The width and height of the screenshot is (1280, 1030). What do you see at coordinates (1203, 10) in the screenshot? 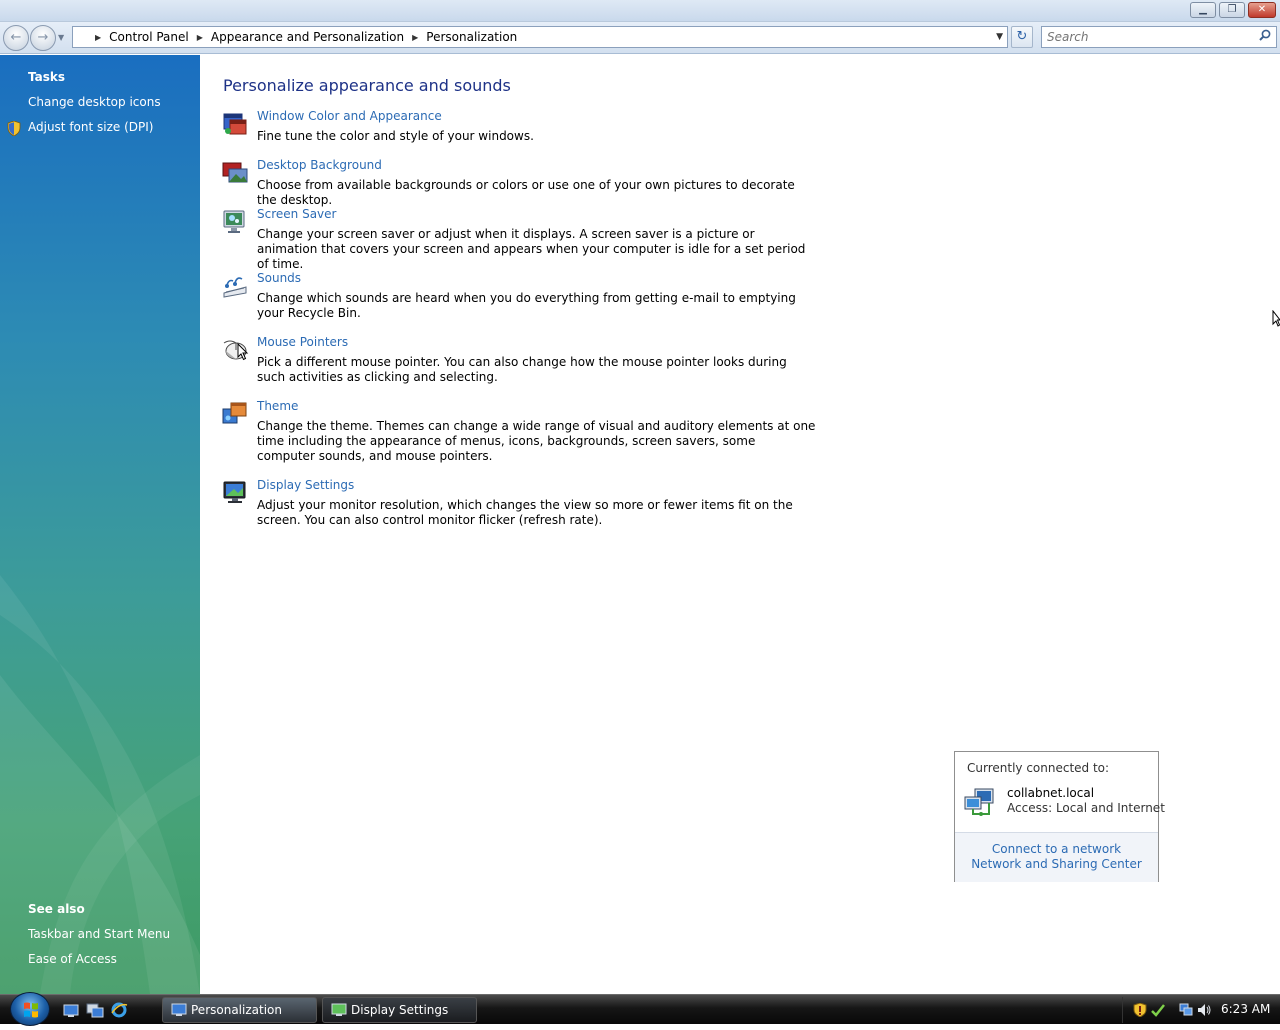
I see `minimize-button: ▁` at bounding box center [1203, 10].